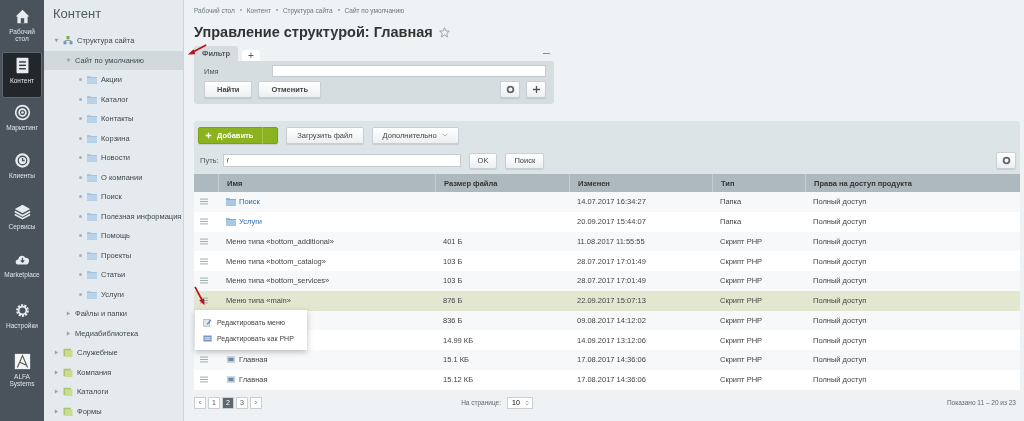 The width and height of the screenshot is (1024, 421). What do you see at coordinates (22, 310) in the screenshot?
I see `settings-icon` at bounding box center [22, 310].